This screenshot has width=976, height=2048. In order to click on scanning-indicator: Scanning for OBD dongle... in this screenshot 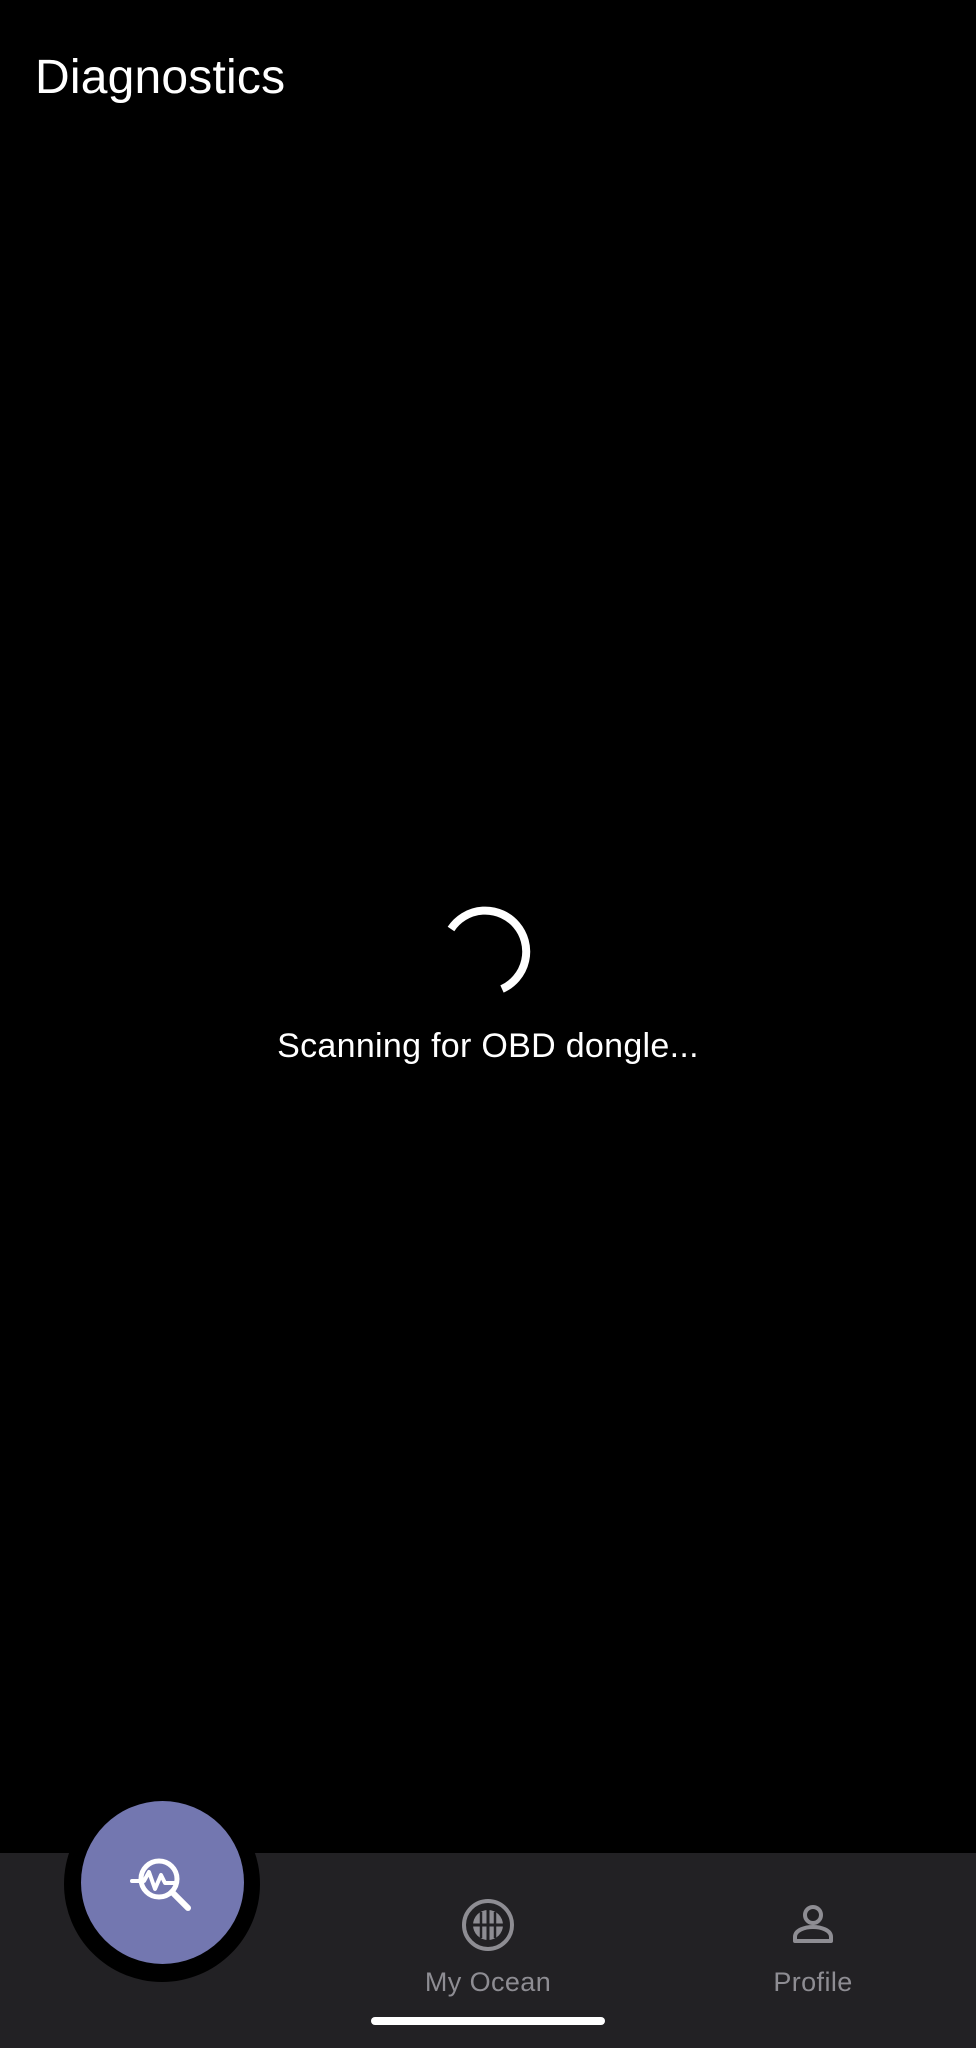, I will do `click(488, 985)`.